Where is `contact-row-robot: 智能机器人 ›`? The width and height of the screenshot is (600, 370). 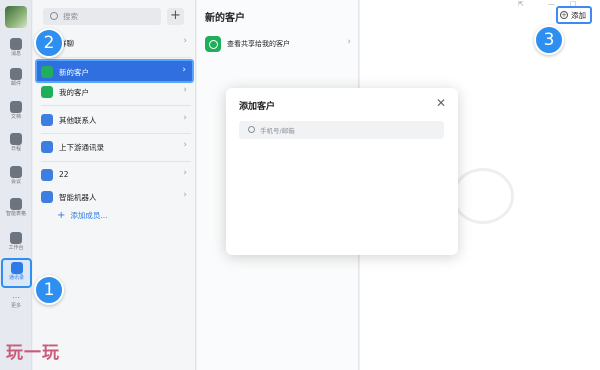
contact-row-robot: 智能机器人 › is located at coordinates (115, 197).